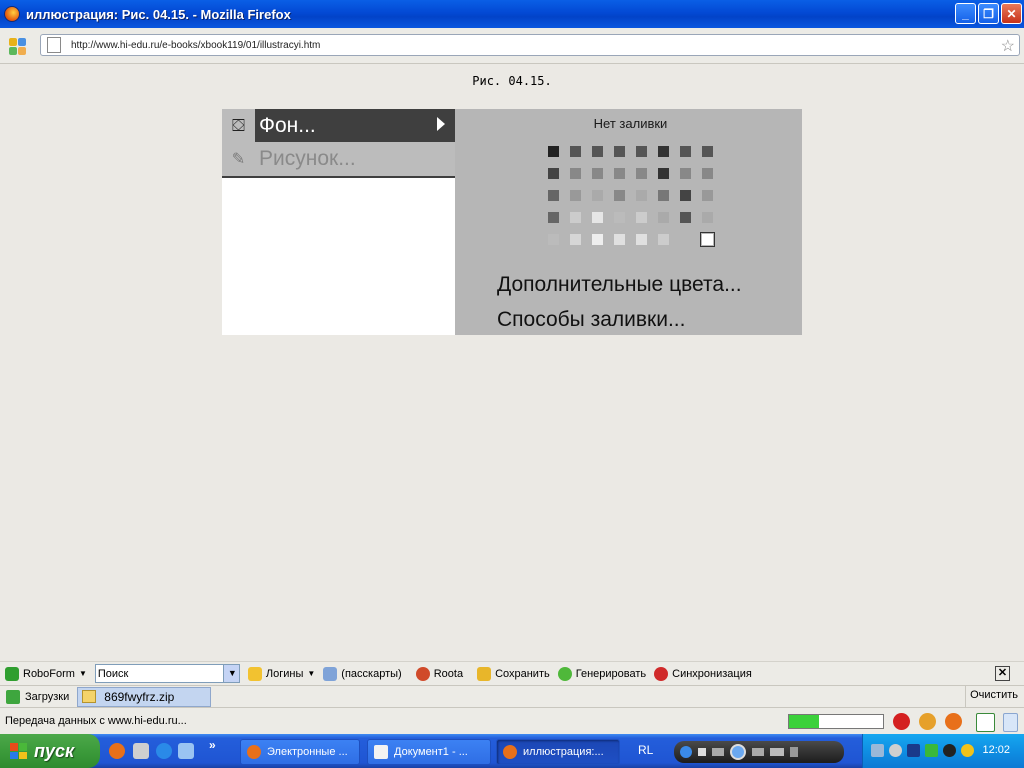 Image resolution: width=1024 pixels, height=768 pixels. Describe the element at coordinates (661, 673) in the screenshot. I see `sync-icon` at that location.